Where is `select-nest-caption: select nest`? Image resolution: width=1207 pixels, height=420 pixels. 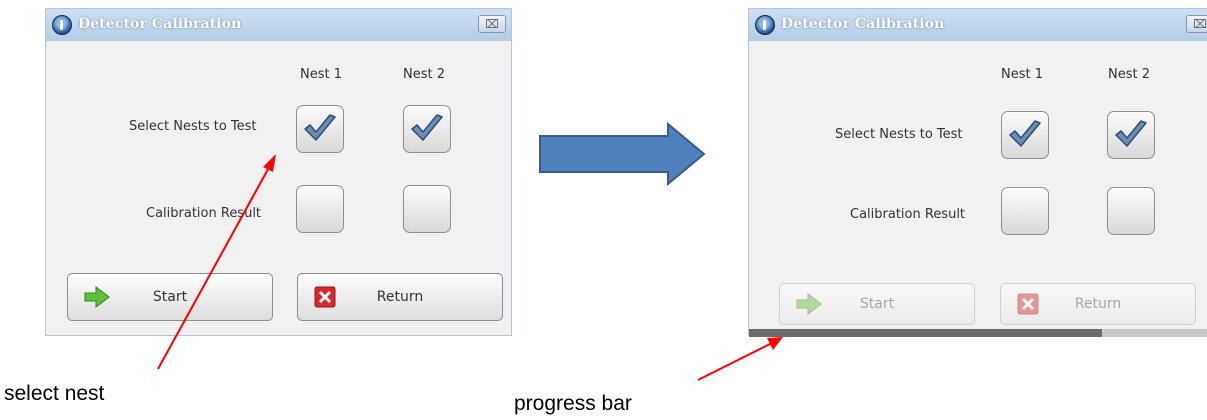 select-nest-caption: select nest is located at coordinates (54, 393).